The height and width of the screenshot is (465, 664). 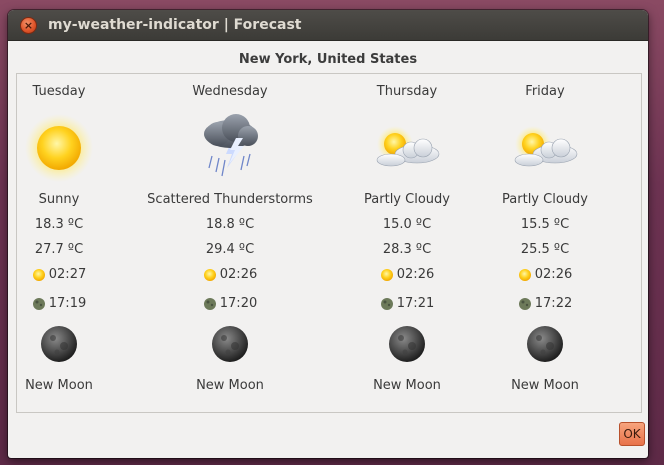 I want to click on titlebar: × my-weather-indicator | Forecast, so click(x=328, y=25).